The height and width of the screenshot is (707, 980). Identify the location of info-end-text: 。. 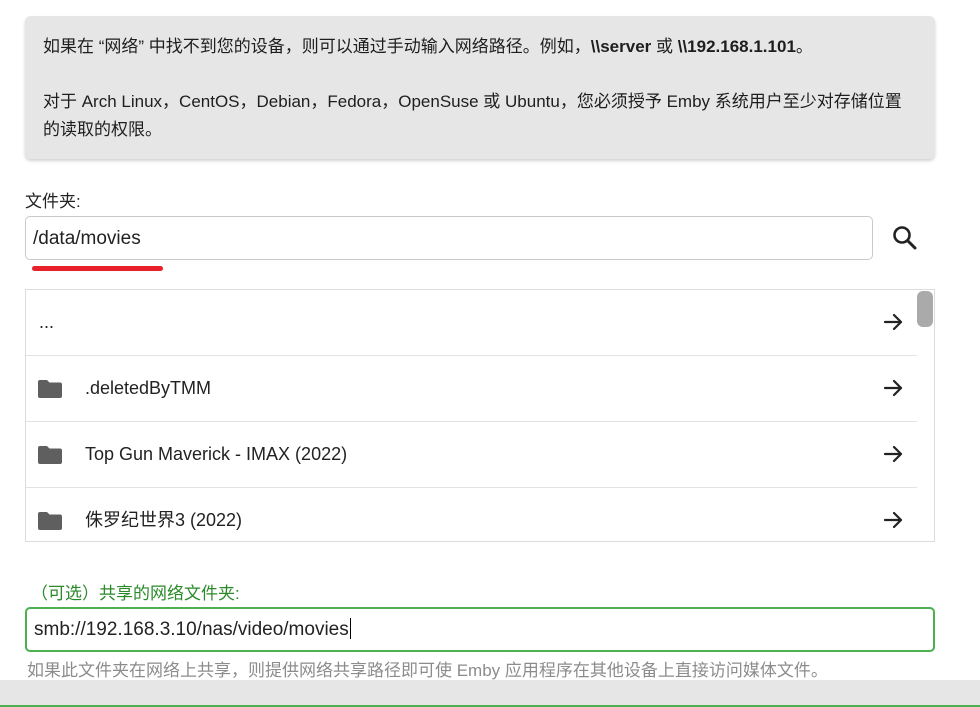
(804, 46).